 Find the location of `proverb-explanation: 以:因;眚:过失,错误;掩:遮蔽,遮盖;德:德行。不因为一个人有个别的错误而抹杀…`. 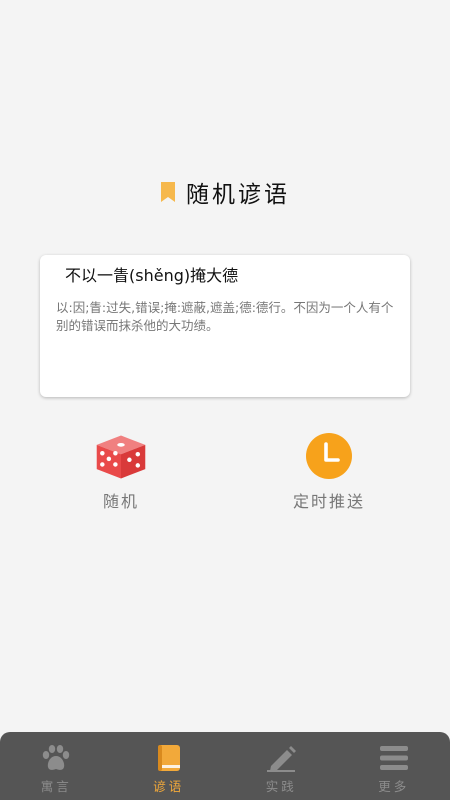

proverb-explanation: 以:因;眚:过失,错误;掩:遮蔽,遮盖;德:德行。不因为一个人有个别的错误而抹杀… is located at coordinates (225, 316).